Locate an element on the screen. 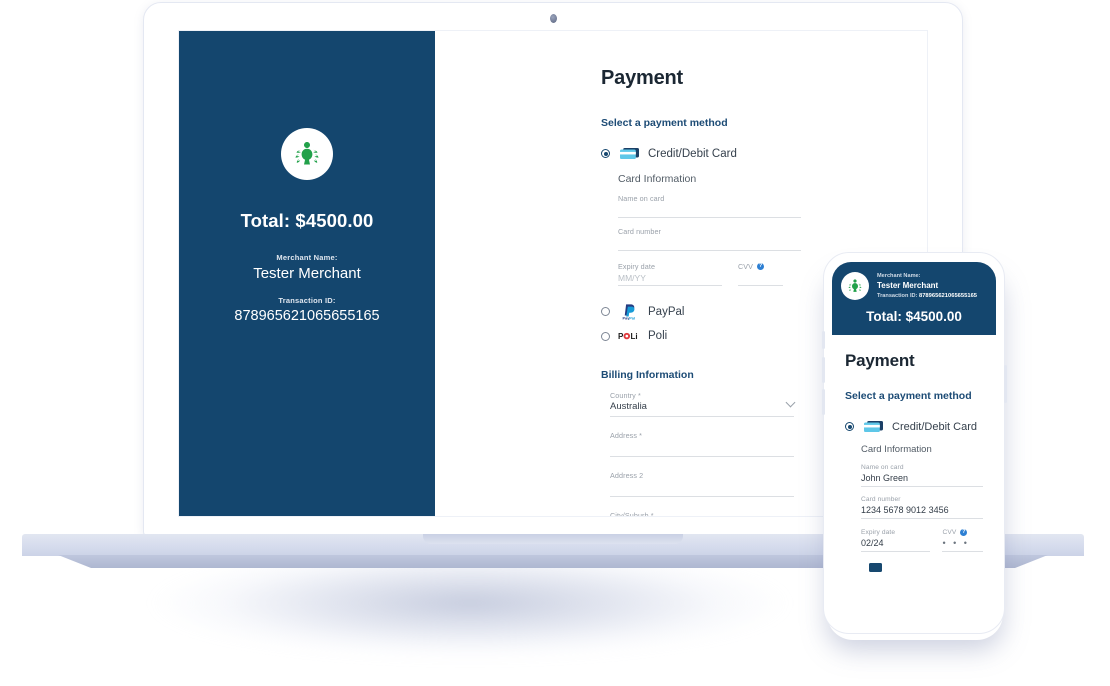 Image resolution: width=1110 pixels, height=686 pixels. svg-text: Li is located at coordinates (633, 336).